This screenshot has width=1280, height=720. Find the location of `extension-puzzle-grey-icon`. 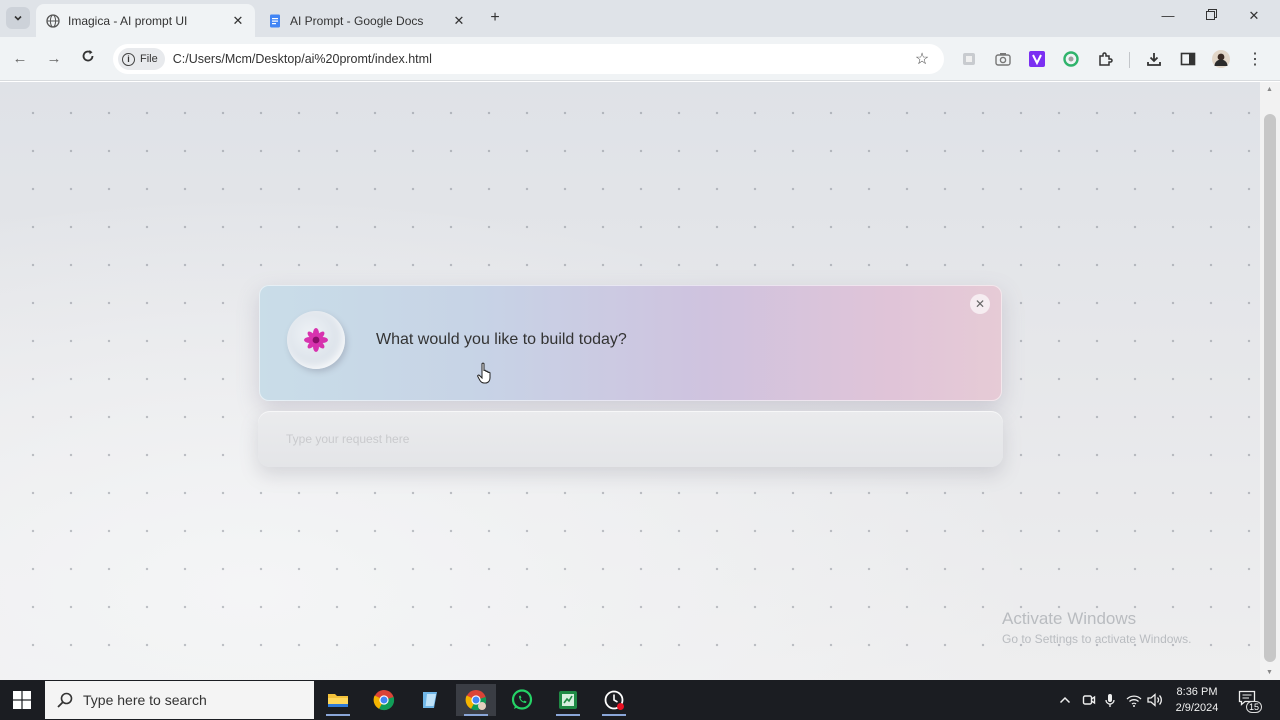

extension-puzzle-grey-icon is located at coordinates (969, 59).